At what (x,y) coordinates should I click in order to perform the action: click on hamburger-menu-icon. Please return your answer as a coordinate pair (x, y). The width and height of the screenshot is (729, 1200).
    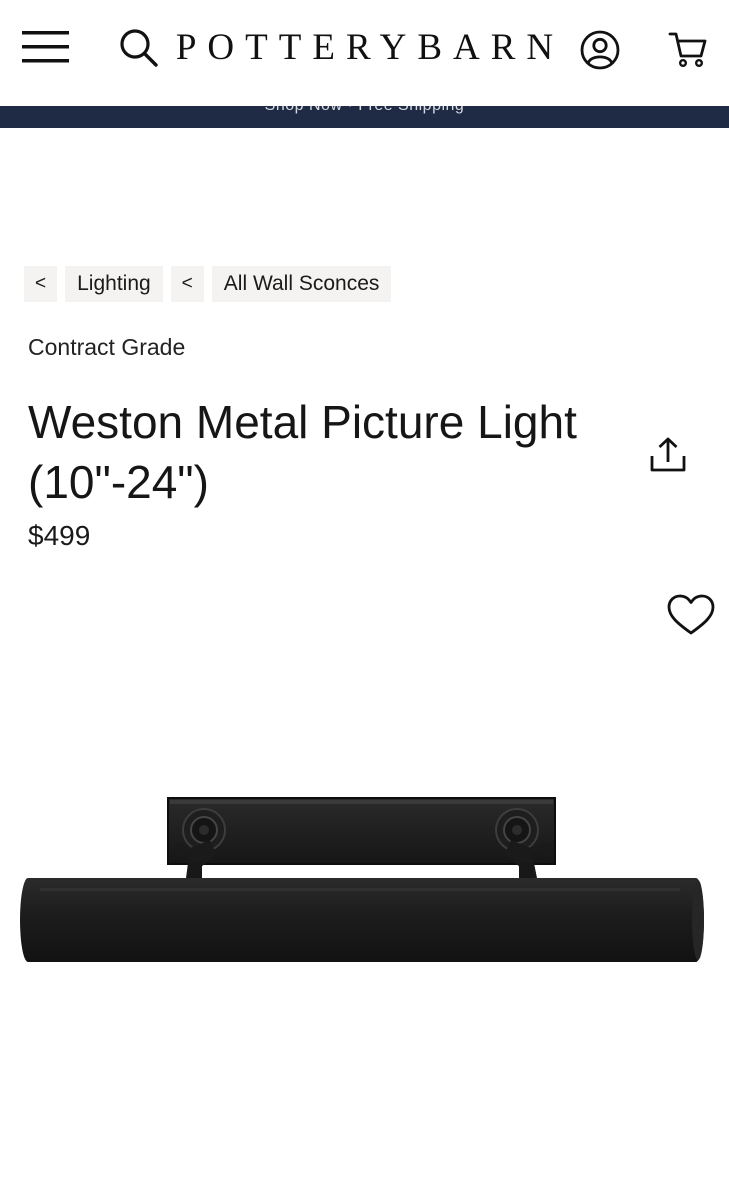
    Looking at the image, I should click on (46, 47).